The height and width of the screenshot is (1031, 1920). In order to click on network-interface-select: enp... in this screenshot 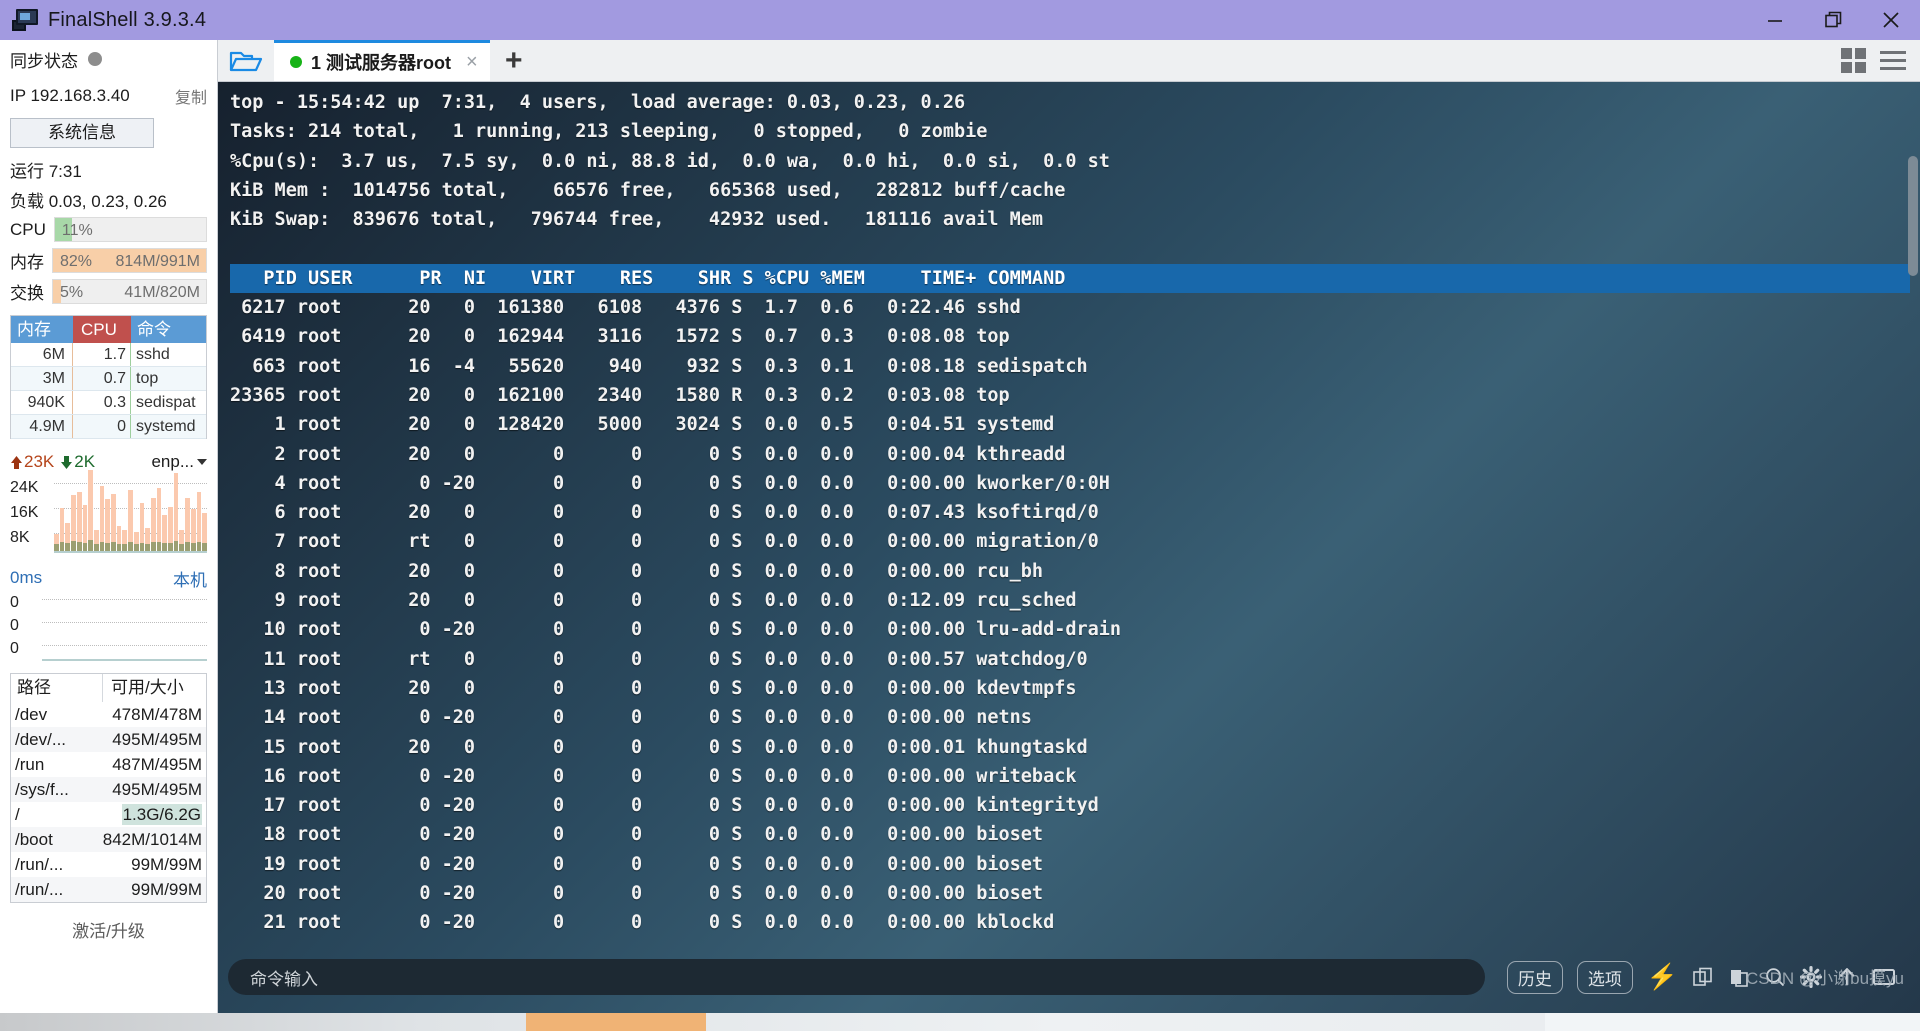, I will do `click(179, 462)`.